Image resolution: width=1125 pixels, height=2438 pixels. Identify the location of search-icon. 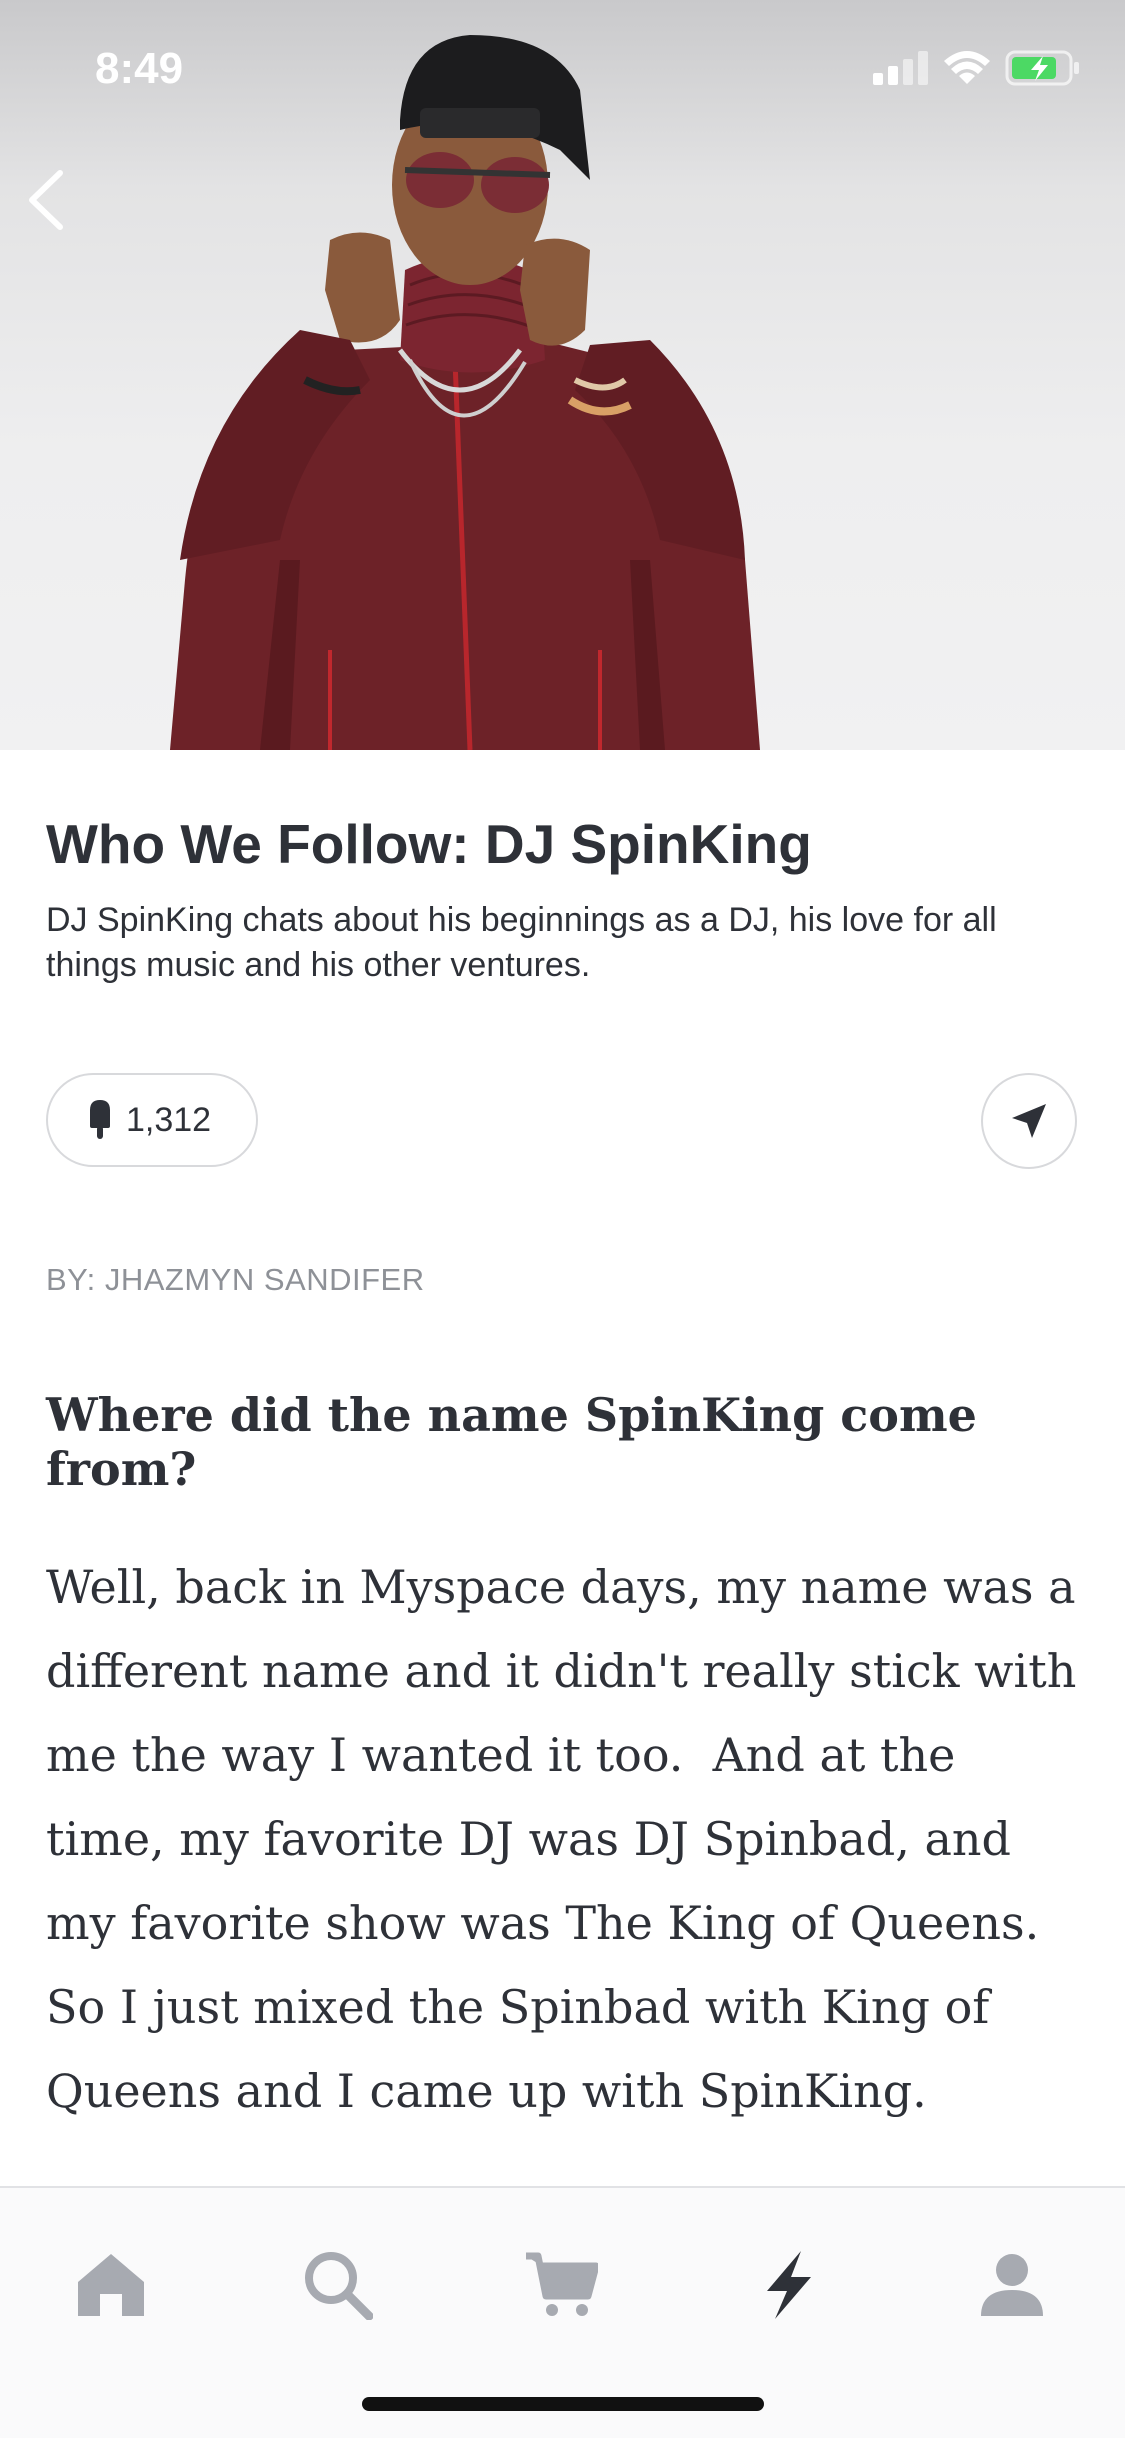
(339, 2286).